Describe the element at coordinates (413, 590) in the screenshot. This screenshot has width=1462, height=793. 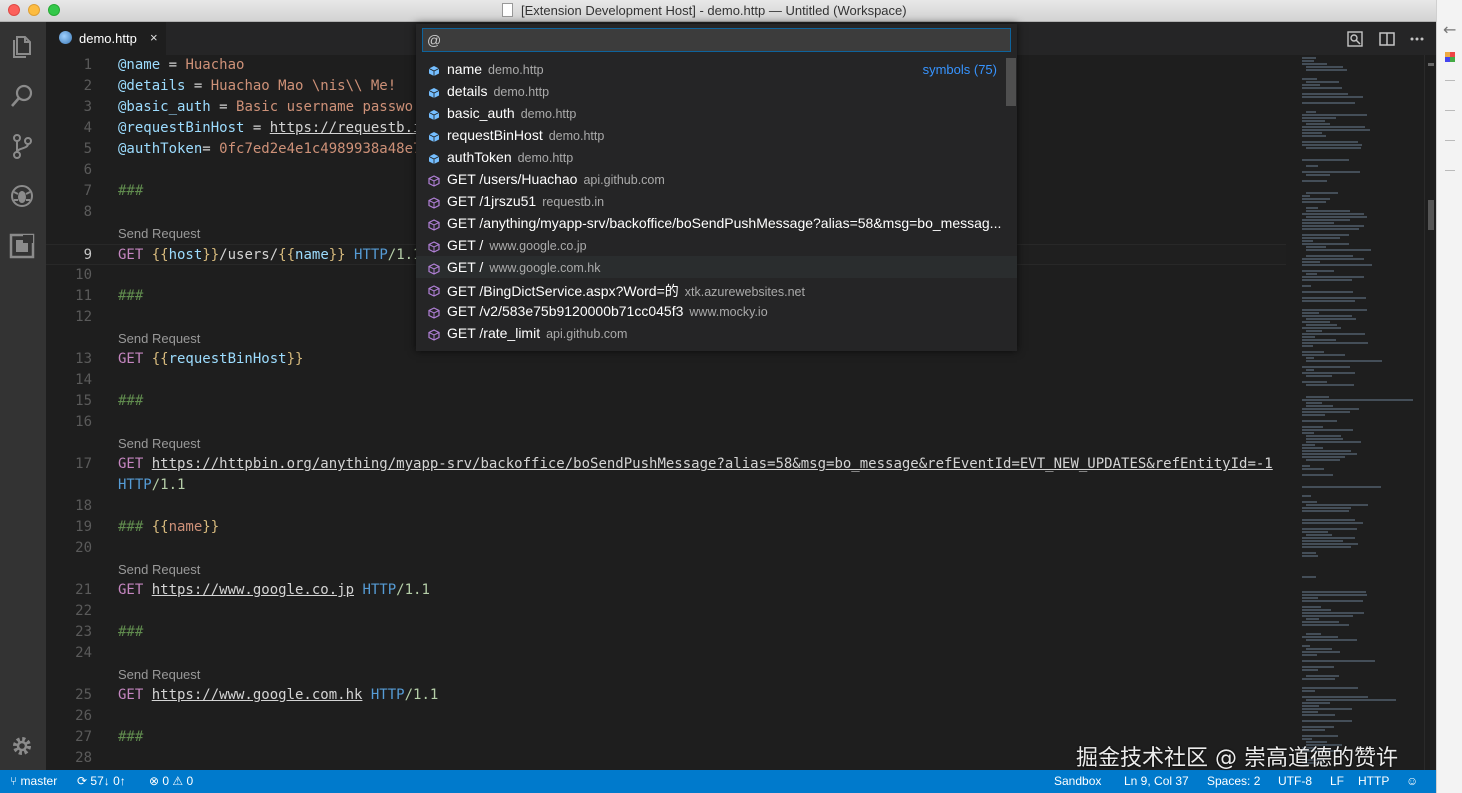
I see `code-token: /1.1` at that location.